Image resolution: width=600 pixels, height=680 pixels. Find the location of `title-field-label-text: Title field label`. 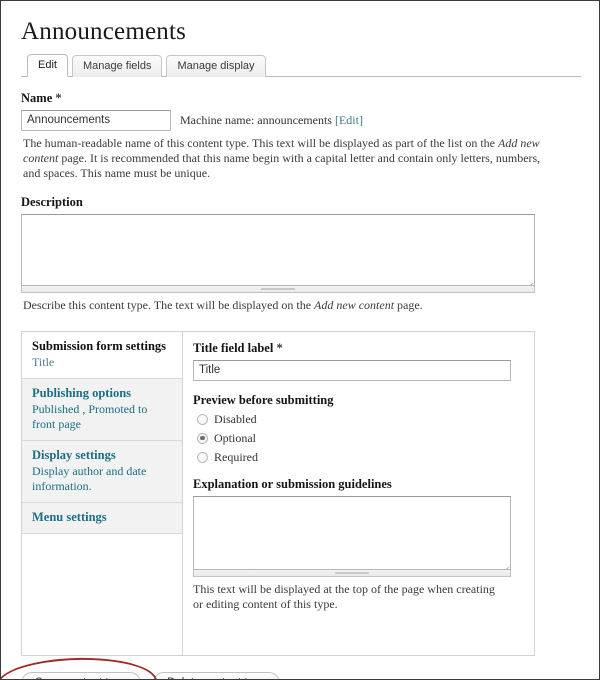

title-field-label-text: Title field label is located at coordinates (233, 347).